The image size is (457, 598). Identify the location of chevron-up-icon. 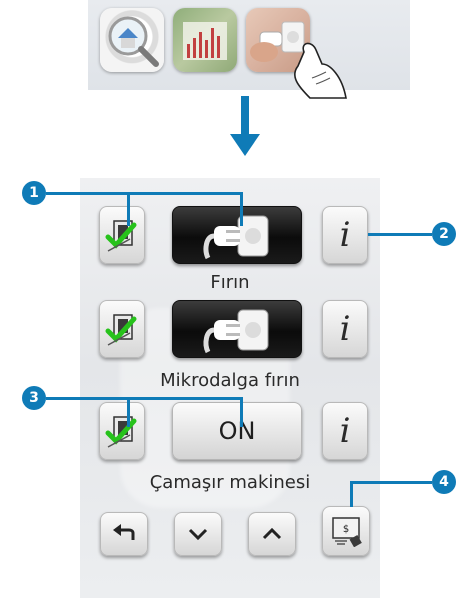
(272, 533).